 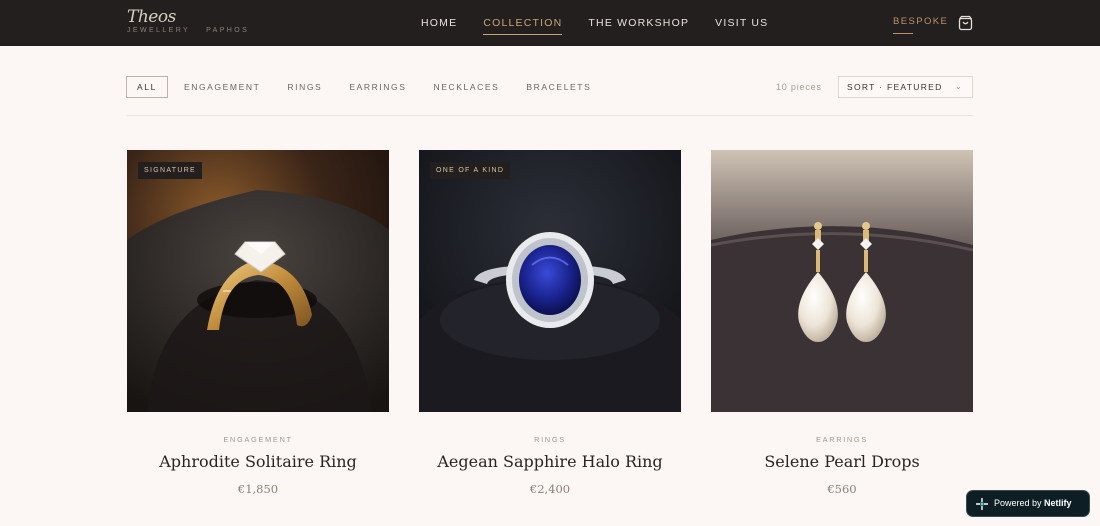 I want to click on nav-item-the-workshop: THE WORKSHOP, so click(x=638, y=23).